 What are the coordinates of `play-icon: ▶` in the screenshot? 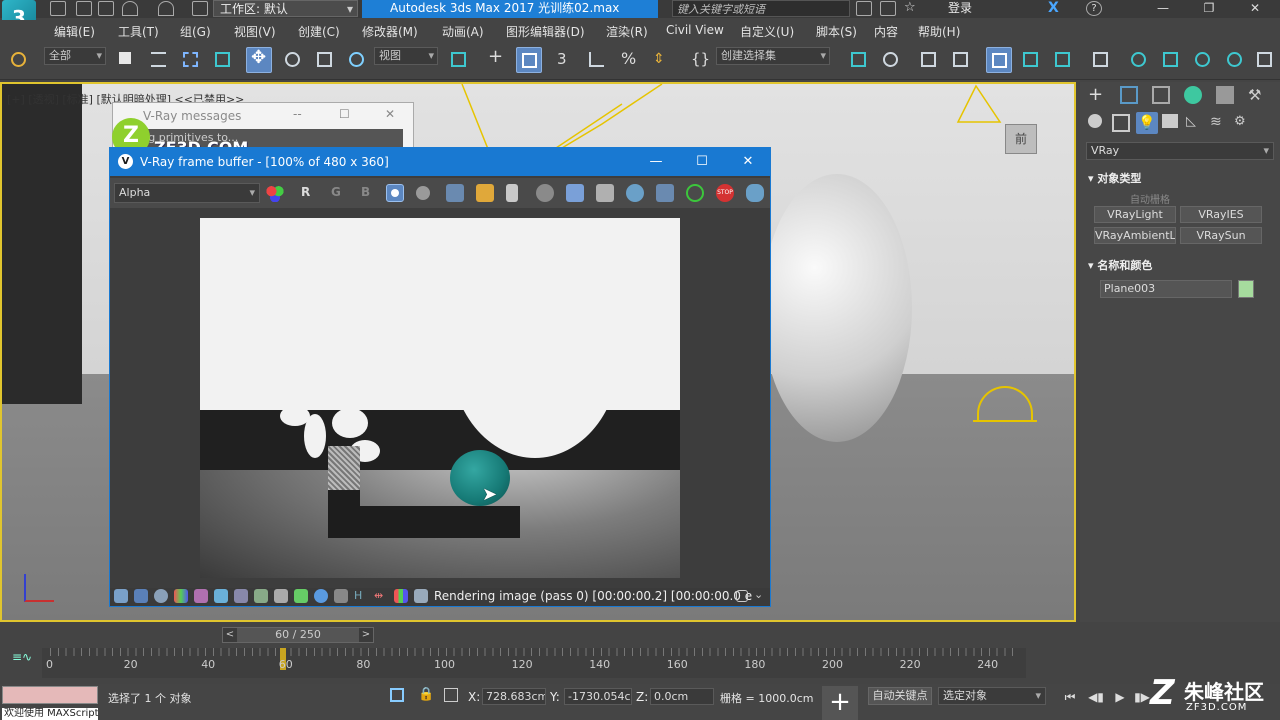 It's located at (1120, 697).